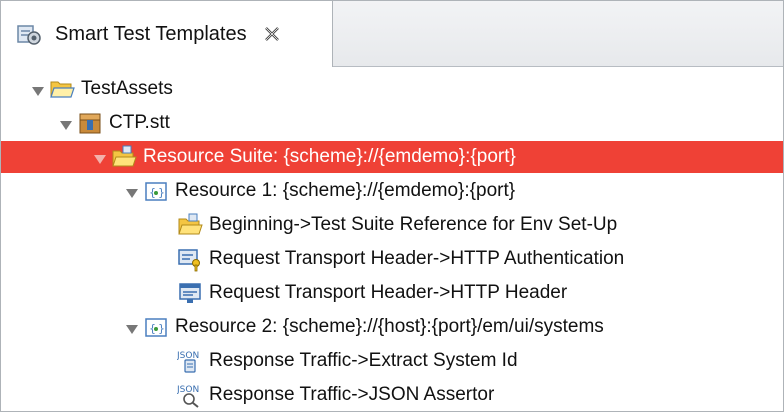  I want to click on stt-file-icon, so click(90, 123).